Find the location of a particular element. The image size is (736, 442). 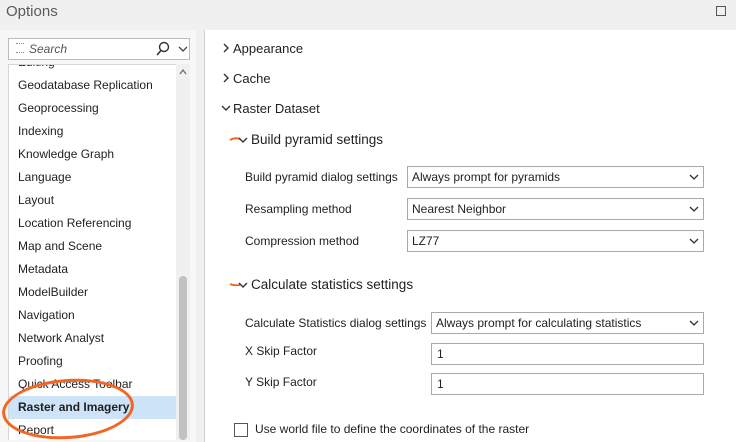

list-item: Quick Access Toolbar is located at coordinates (92, 384).